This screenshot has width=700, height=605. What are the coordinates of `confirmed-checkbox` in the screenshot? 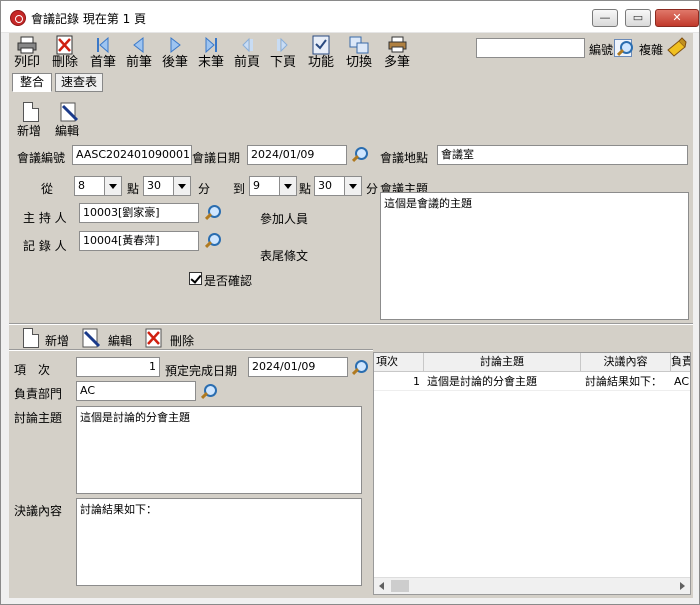 It's located at (195, 278).